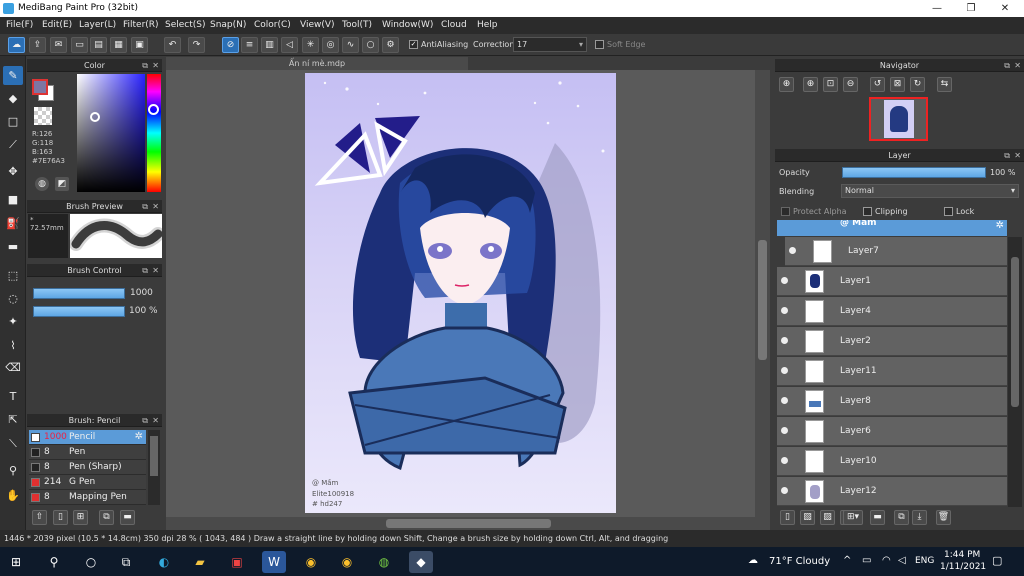  I want to click on snap-radial-icon: ✳, so click(310, 45).